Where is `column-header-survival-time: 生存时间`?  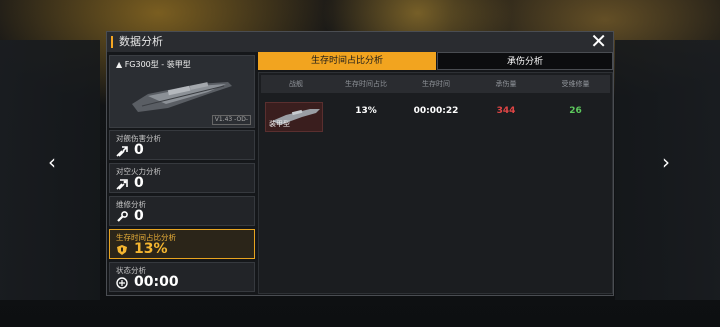 column-header-survival-time: 生存时间 is located at coordinates (436, 84).